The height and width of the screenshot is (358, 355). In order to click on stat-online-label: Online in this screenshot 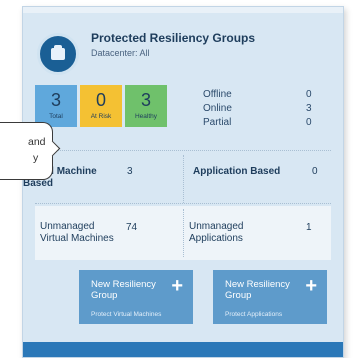, I will do `click(217, 108)`.